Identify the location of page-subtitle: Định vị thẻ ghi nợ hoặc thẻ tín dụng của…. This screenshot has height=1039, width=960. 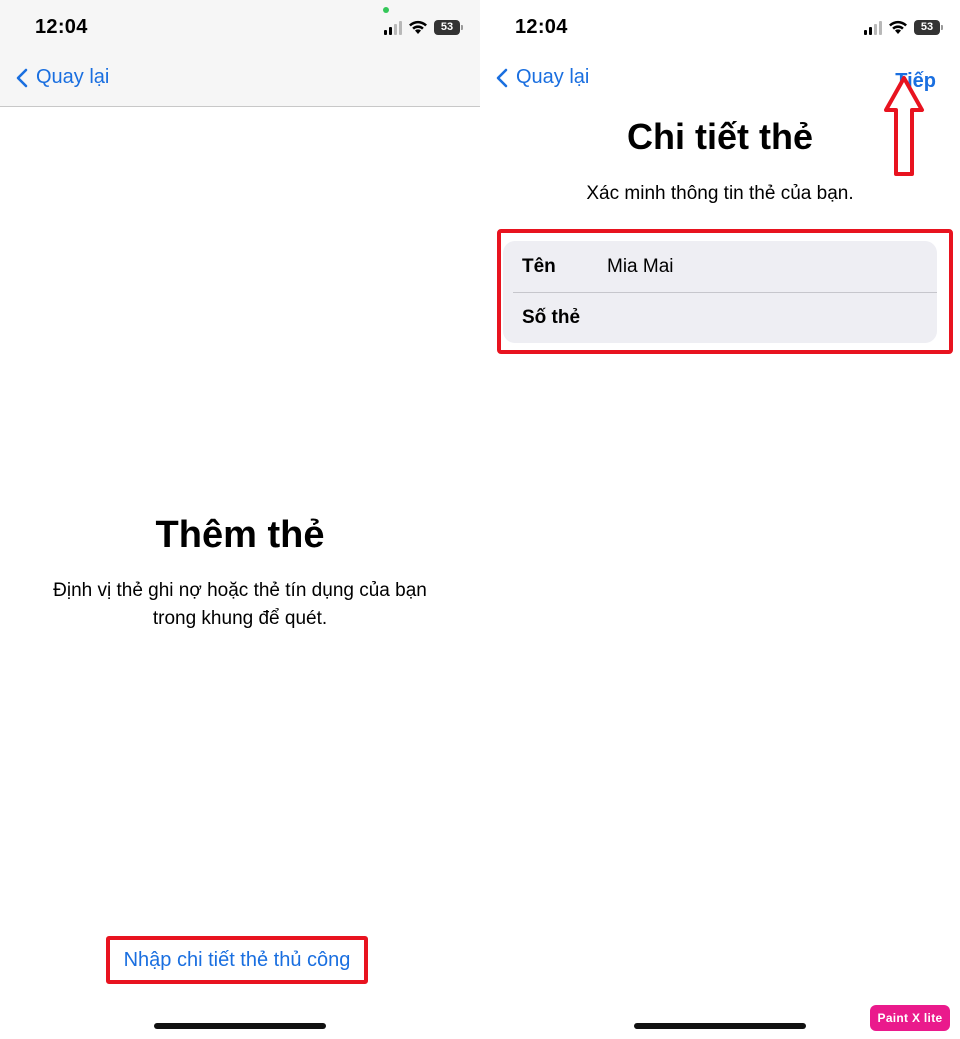
(240, 605).